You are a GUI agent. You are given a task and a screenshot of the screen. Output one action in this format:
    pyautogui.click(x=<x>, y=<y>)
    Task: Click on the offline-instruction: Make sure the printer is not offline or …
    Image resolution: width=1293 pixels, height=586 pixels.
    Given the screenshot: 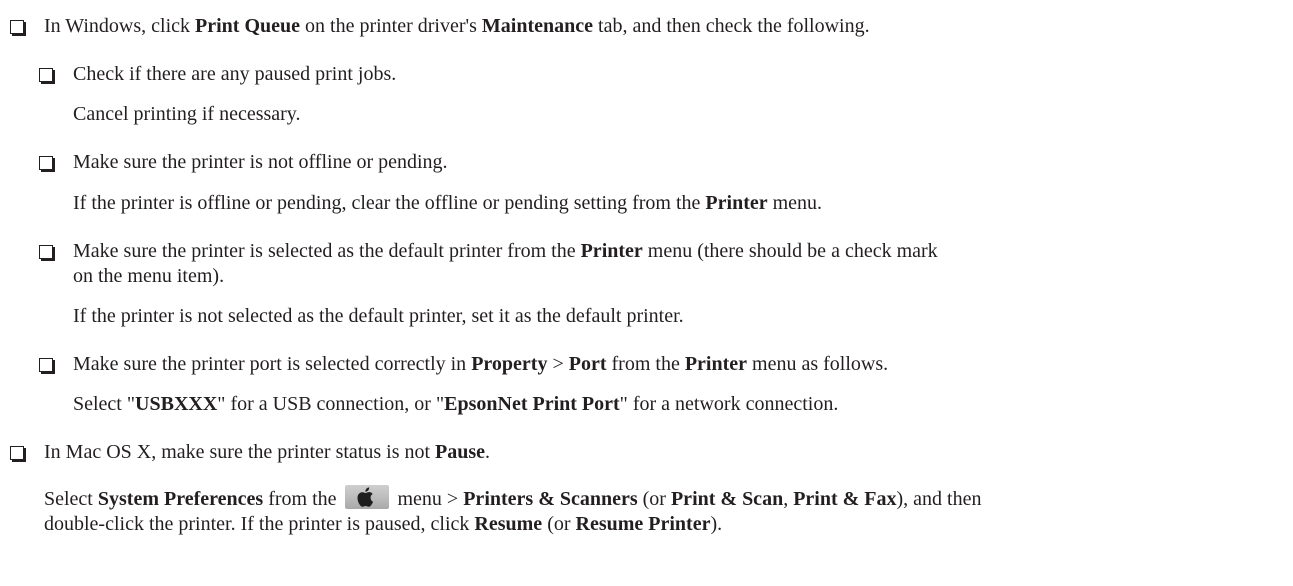 What is the action you would take?
    pyautogui.click(x=260, y=162)
    